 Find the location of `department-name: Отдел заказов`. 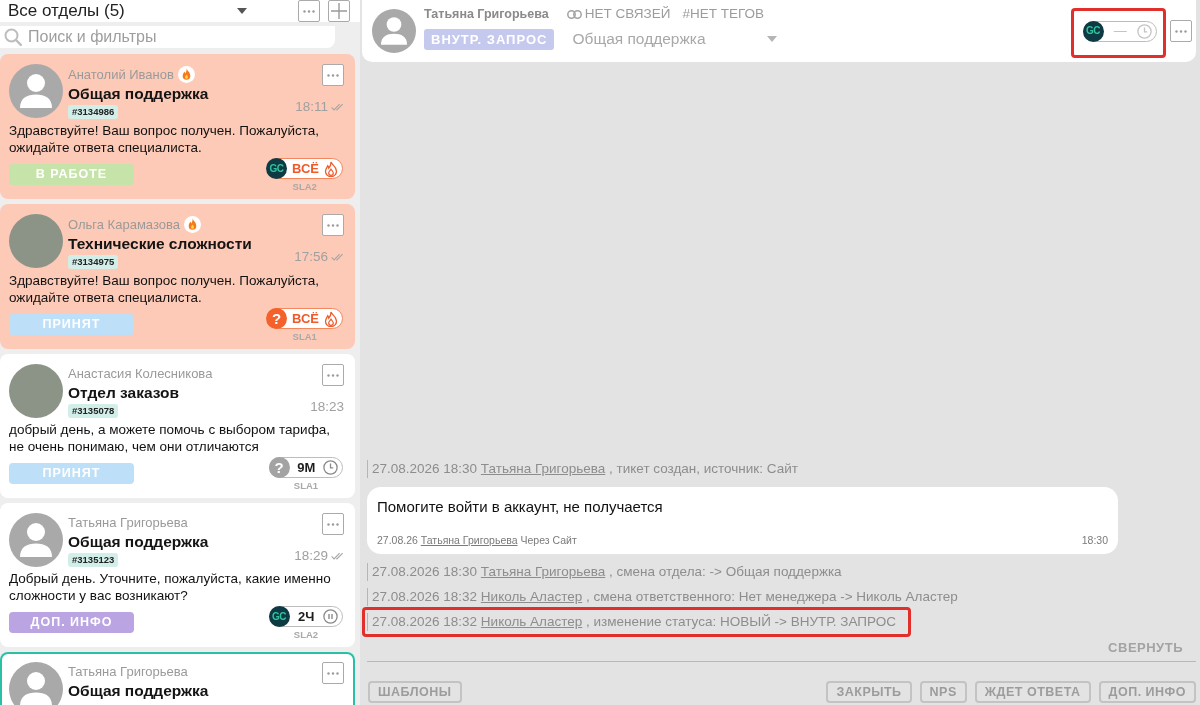

department-name: Отдел заказов is located at coordinates (124, 393).